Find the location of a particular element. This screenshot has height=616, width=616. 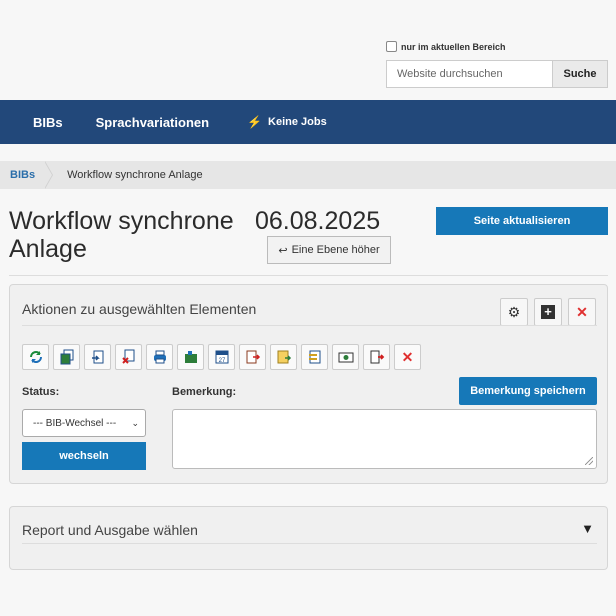

export-button is located at coordinates (252, 357).